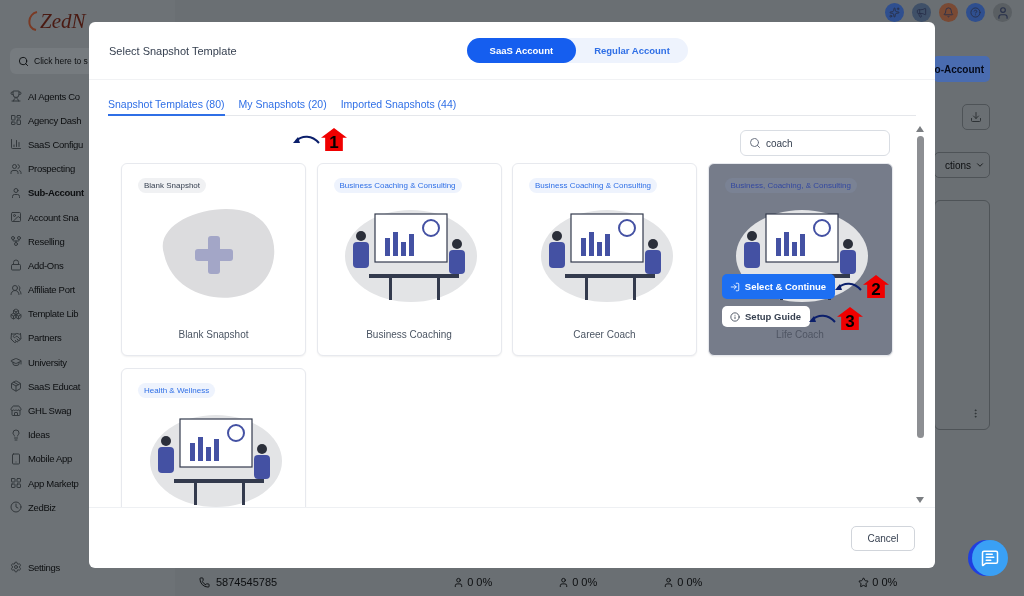  I want to click on star-icon, so click(864, 582).